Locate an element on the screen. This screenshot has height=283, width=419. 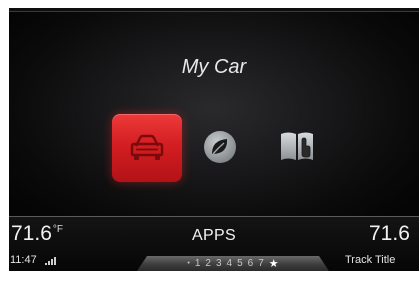
driver-temperature: 71.6°F is located at coordinates (37, 234).